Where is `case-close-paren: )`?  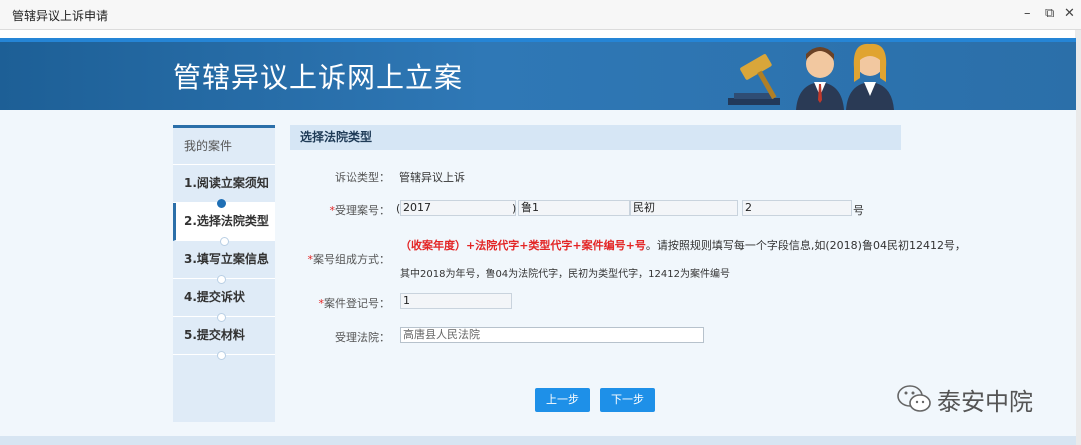
case-close-paren: ) is located at coordinates (514, 208).